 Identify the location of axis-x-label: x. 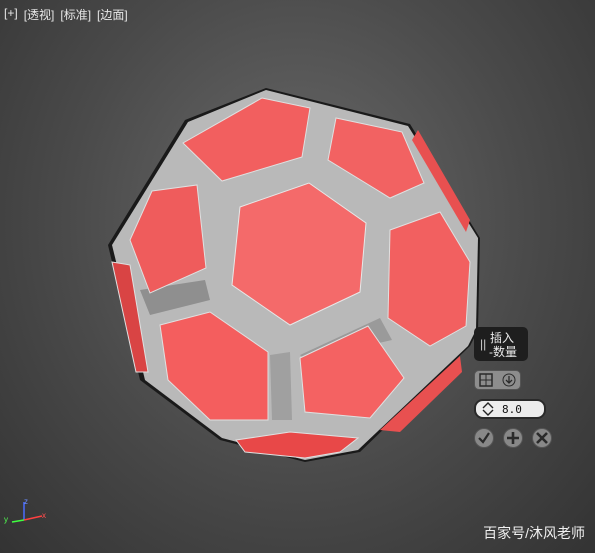
(44, 515).